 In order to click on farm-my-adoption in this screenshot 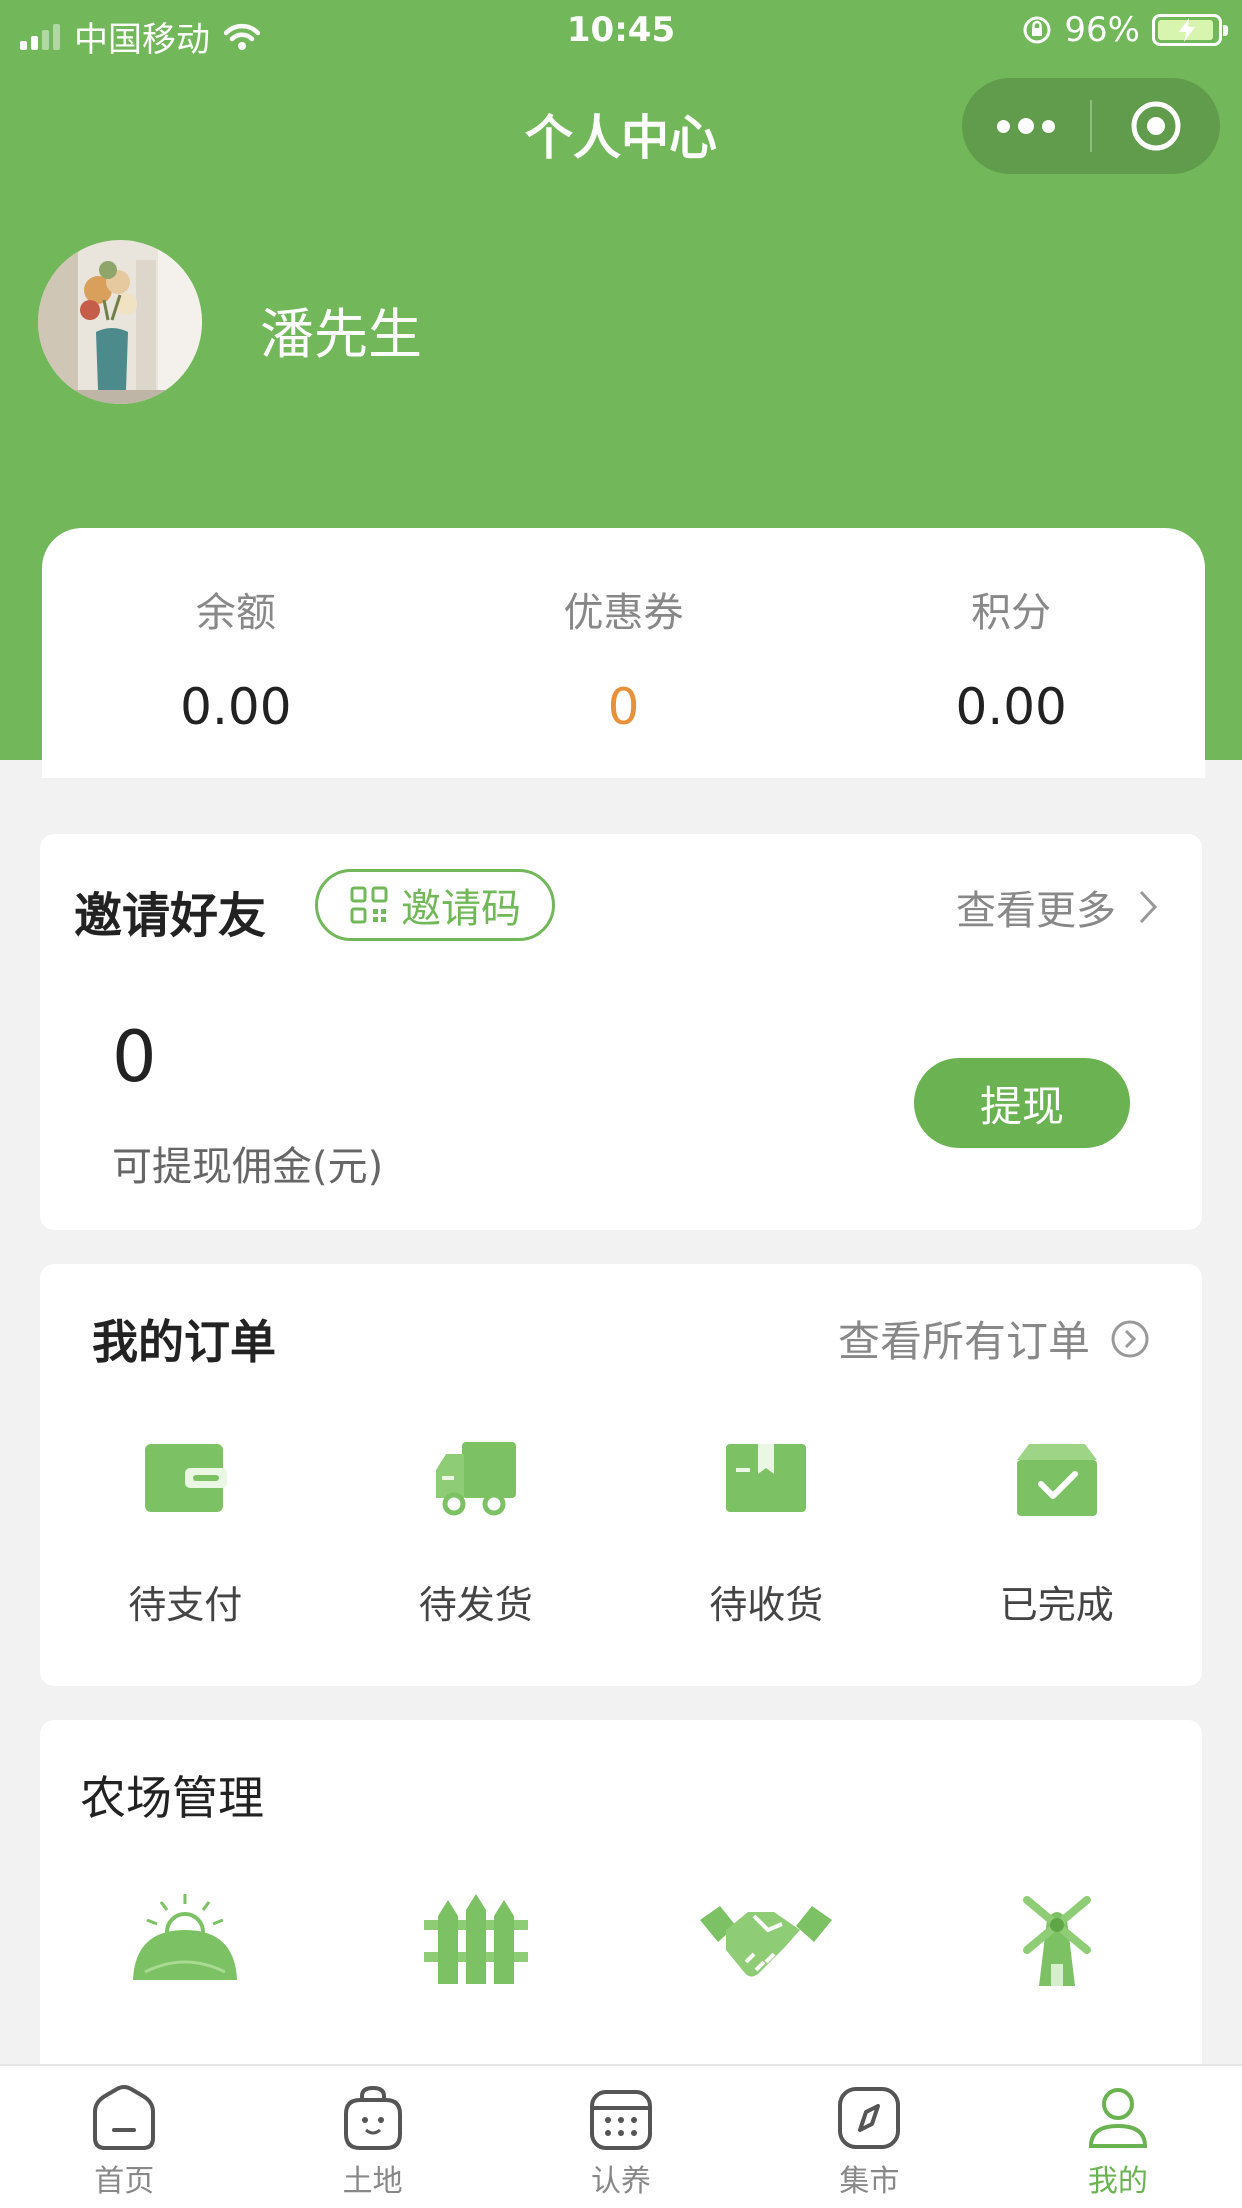, I will do `click(476, 1940)`.